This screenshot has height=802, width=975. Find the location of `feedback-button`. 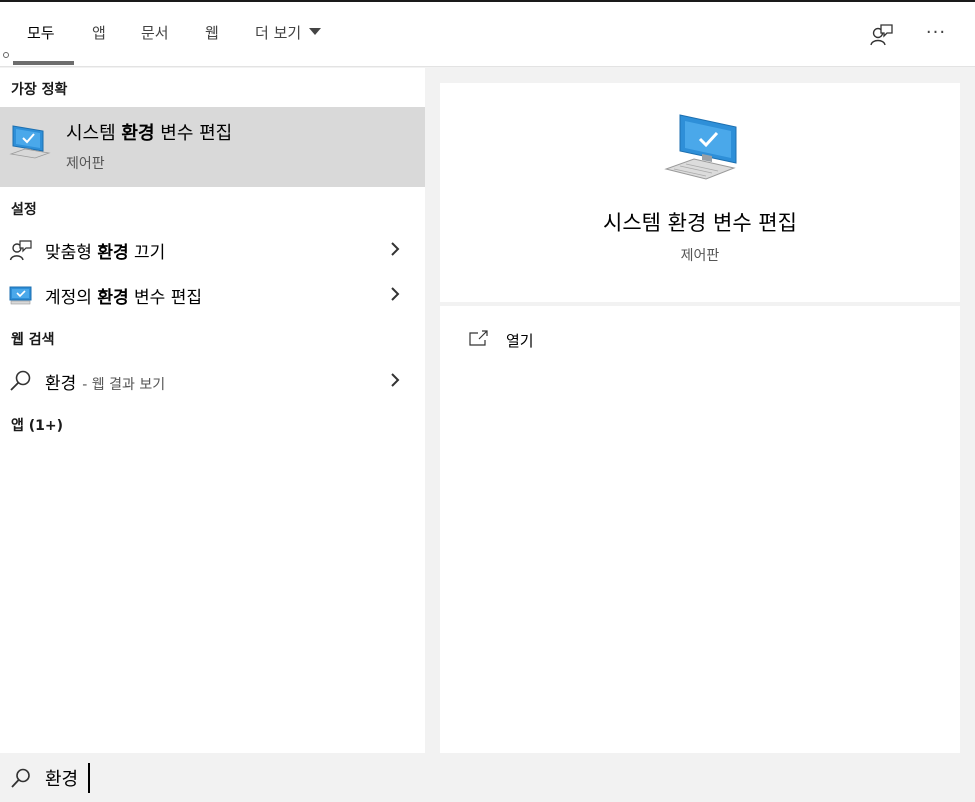

feedback-button is located at coordinates (882, 35).